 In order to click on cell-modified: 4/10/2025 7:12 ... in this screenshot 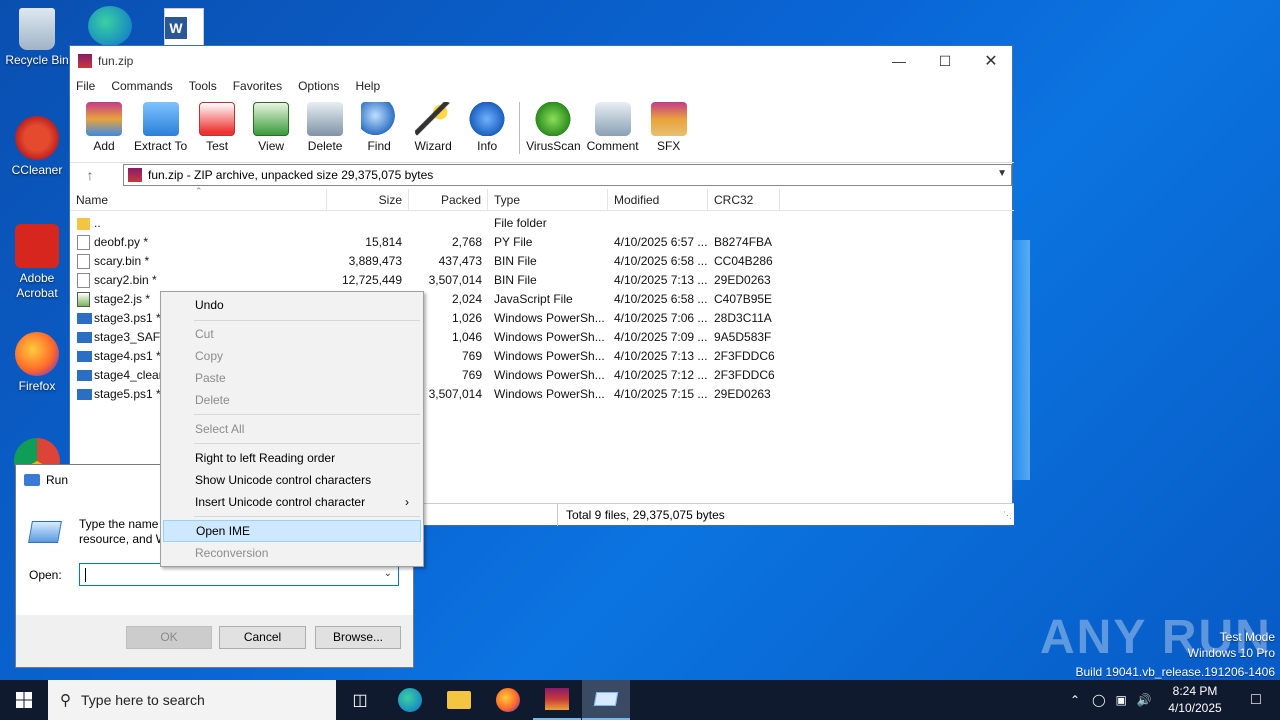, I will do `click(661, 375)`.